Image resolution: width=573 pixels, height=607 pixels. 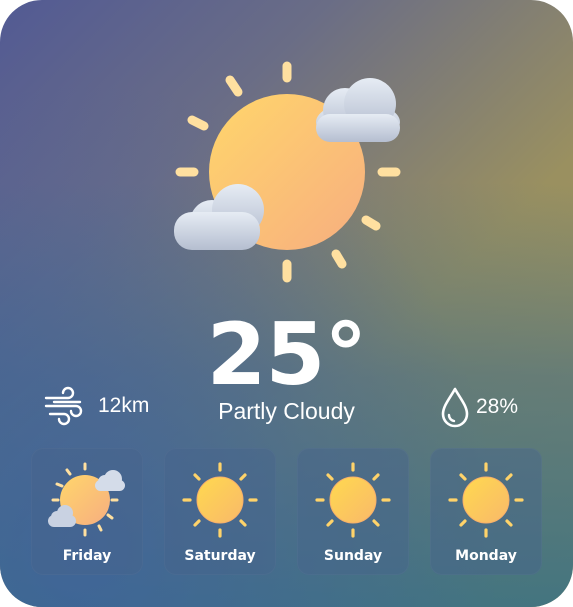 I want to click on forecast-day-monday: Monday, so click(x=486, y=511).